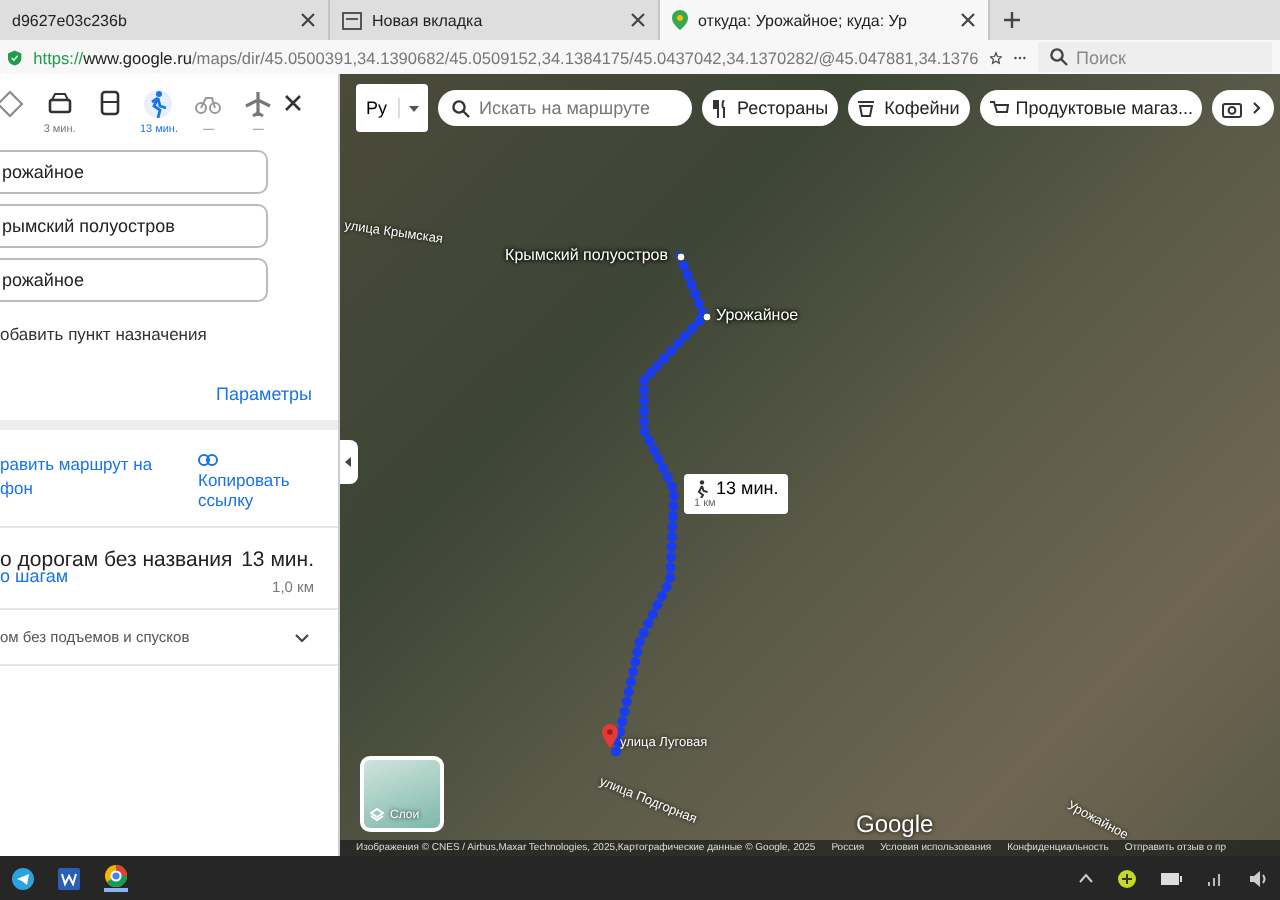 Image resolution: width=1280 pixels, height=900 pixels. What do you see at coordinates (169, 328) in the screenshot?
I see `add-destination-link: обавить пункт назначения` at bounding box center [169, 328].